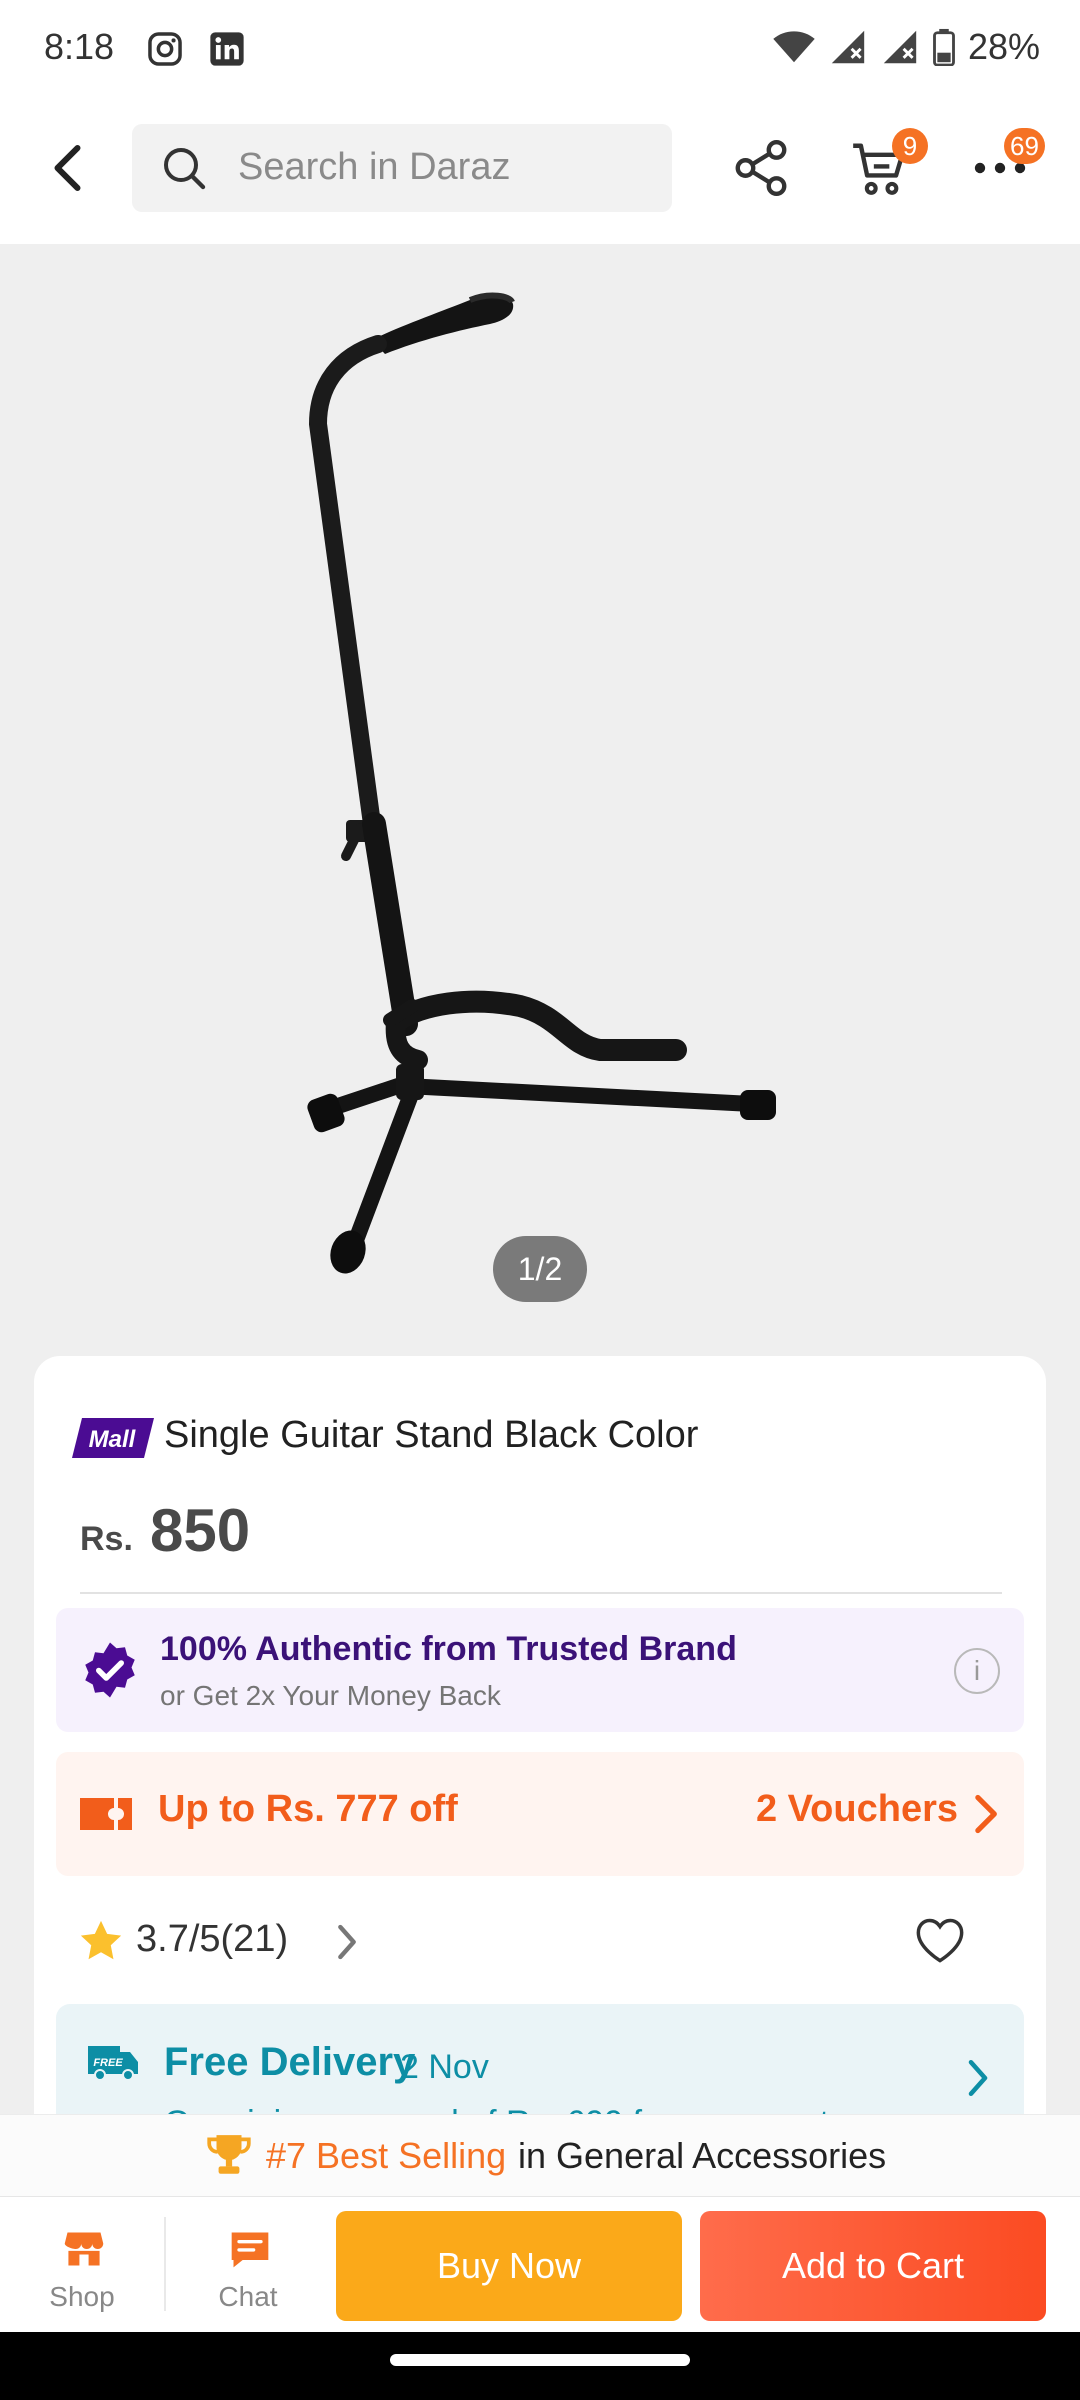 The width and height of the screenshot is (1080, 2400). What do you see at coordinates (509, 2266) in the screenshot?
I see `buy-now-button: Buy Now` at bounding box center [509, 2266].